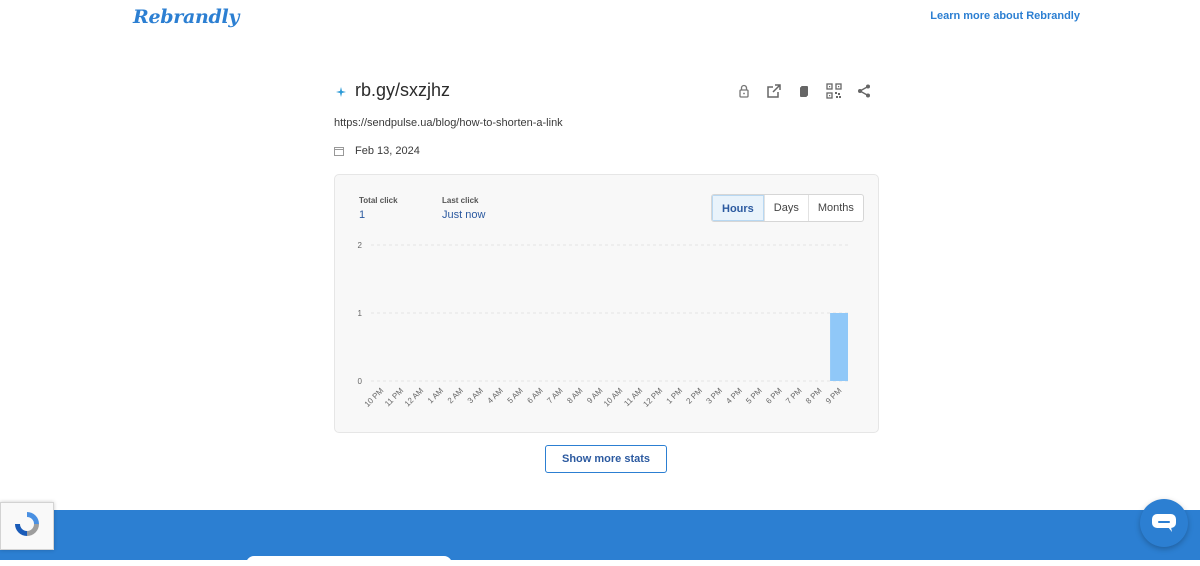  Describe the element at coordinates (839, 347) in the screenshot. I see `chart-bar` at that location.